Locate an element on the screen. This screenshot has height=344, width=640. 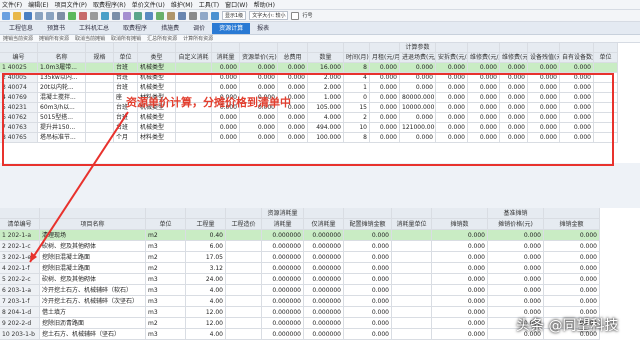
watermark: 头条 @同望科技 is located at coordinates (567, 326).